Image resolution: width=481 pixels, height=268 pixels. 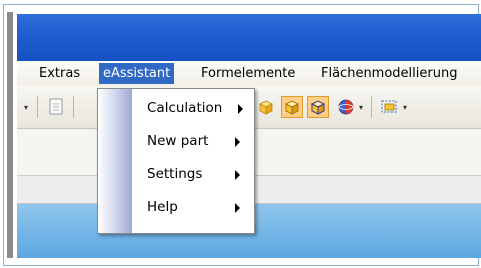 I want to click on menu-extras: Extras, so click(x=59, y=74).